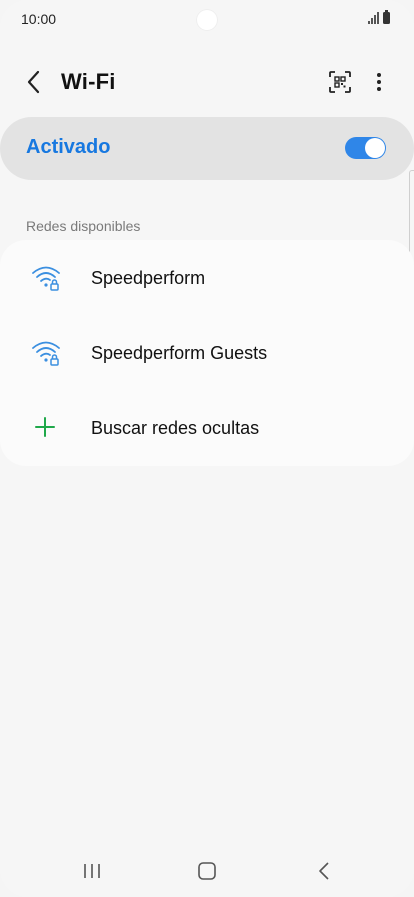 The height and width of the screenshot is (897, 414). I want to click on home-icon, so click(207, 871).